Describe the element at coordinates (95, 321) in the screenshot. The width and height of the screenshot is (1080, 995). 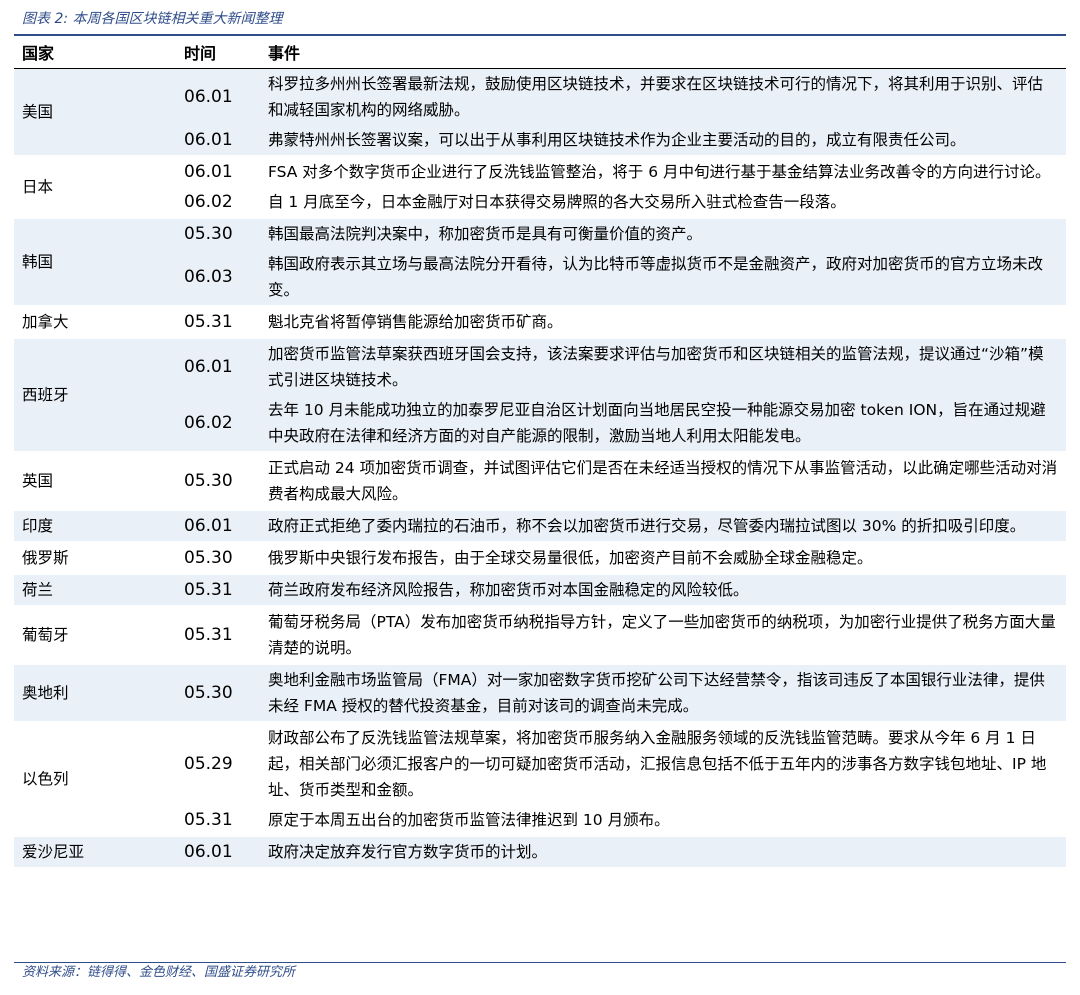
I see `country-cell: 加拿大` at that location.